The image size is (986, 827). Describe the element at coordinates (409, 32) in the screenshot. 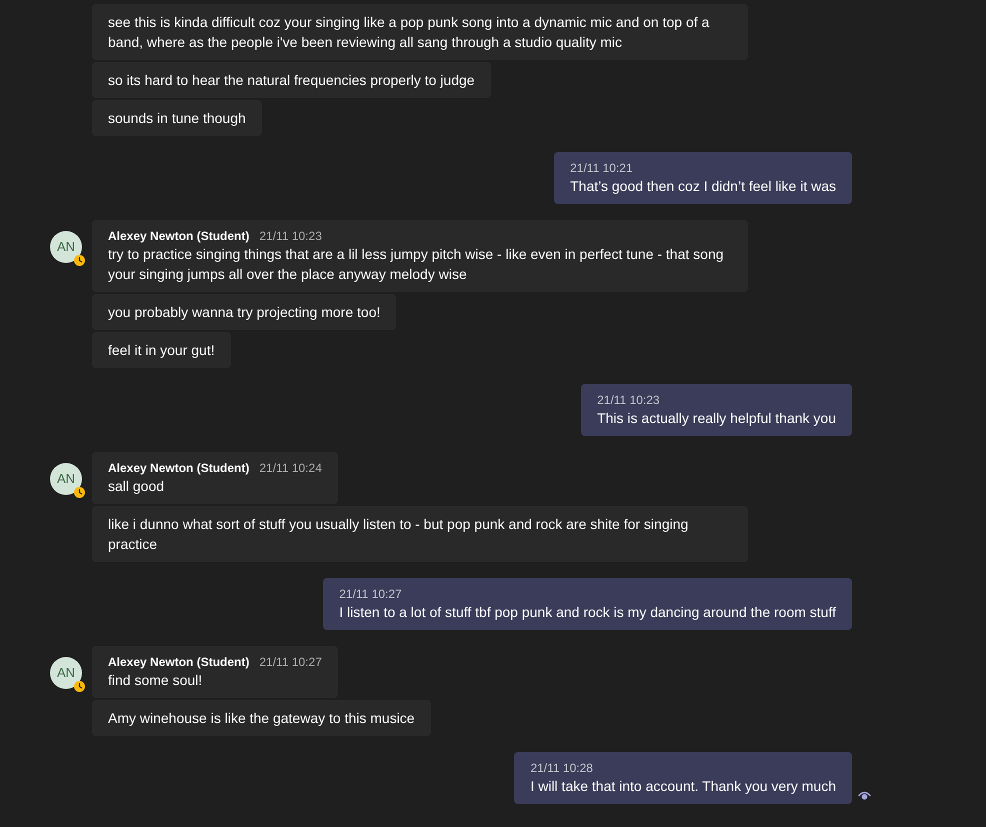

I see `message-text: see this is kinda difficult coz your singing like a pop punk song into a dynamic mic and on top of a band, where as the people i've been reviewing all sang through a studio quality mic` at that location.